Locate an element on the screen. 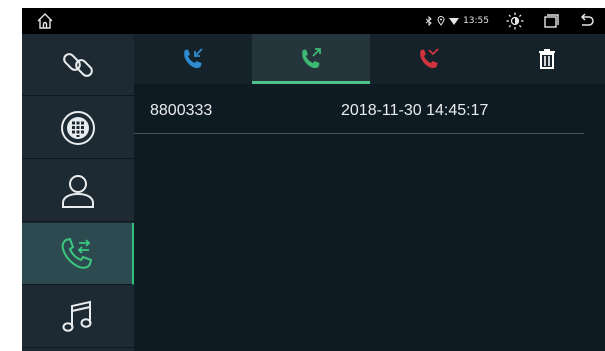  sidebar-item-dialpad is located at coordinates (78, 128).